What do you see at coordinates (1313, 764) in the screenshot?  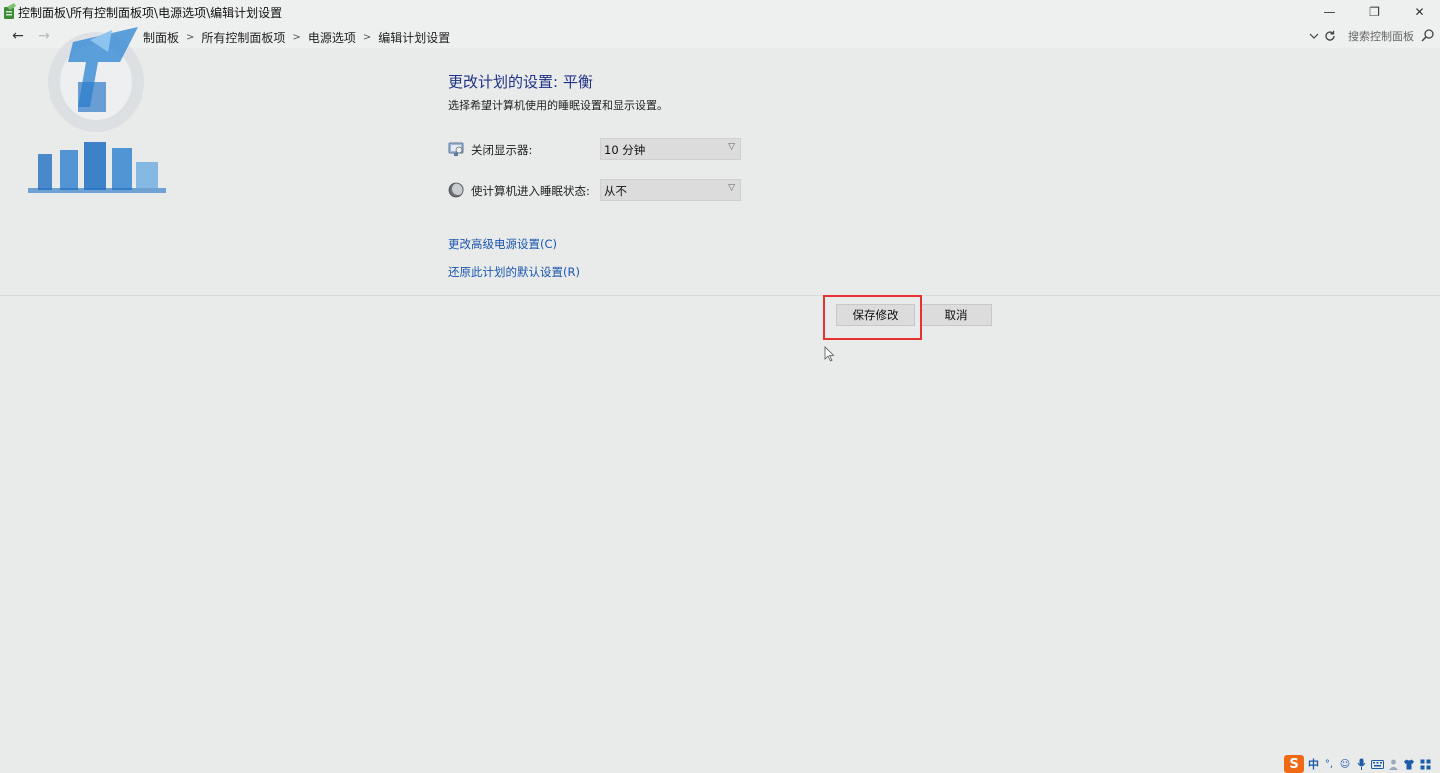 I see `ime-language-toggle: 中` at bounding box center [1313, 764].